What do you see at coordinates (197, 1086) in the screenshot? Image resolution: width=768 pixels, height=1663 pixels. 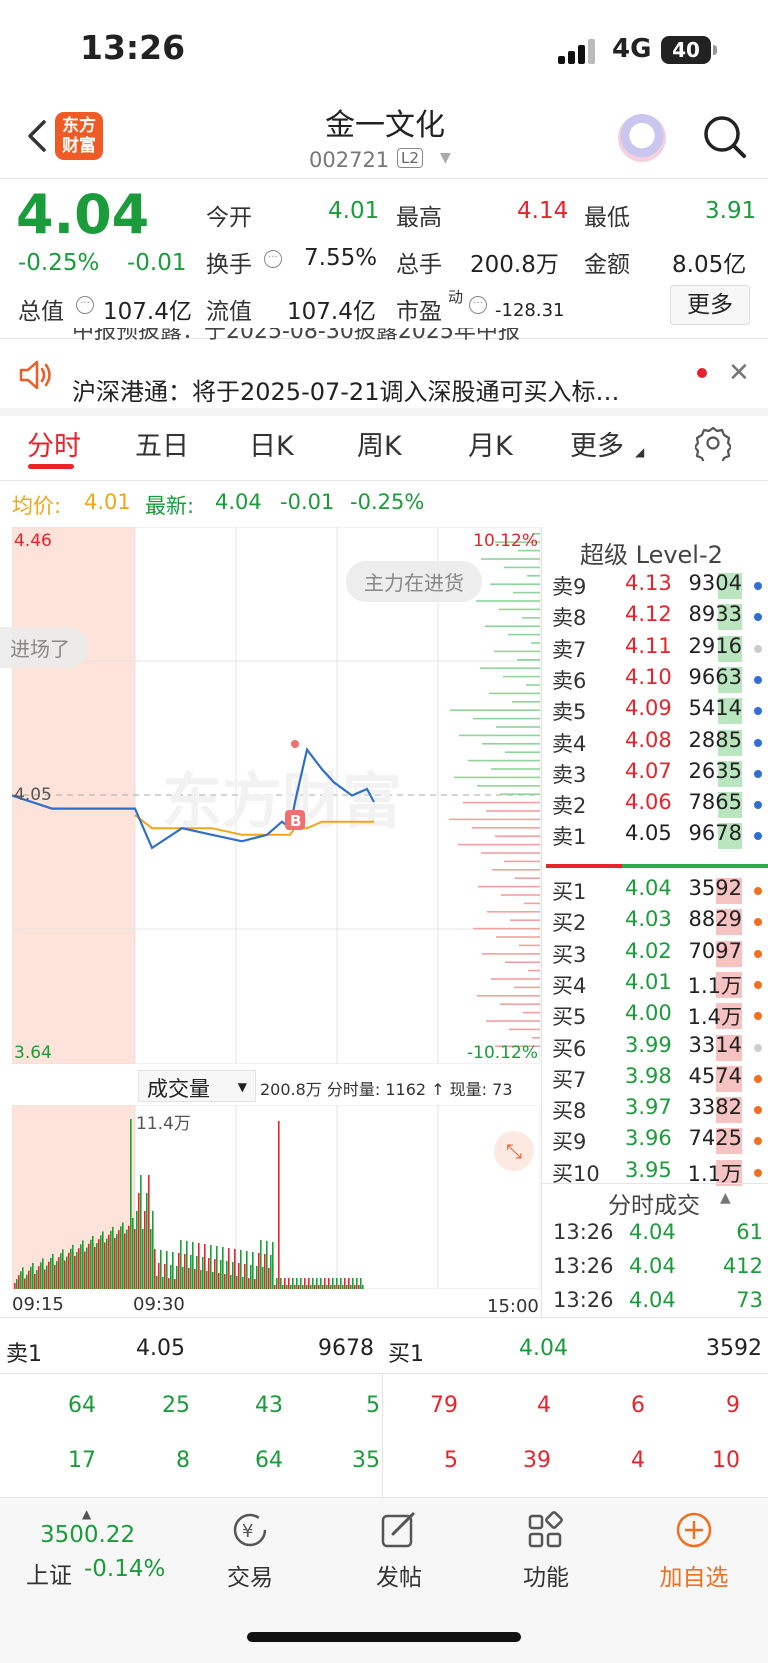 I see `volume-selector: 成交量 ▼` at bounding box center [197, 1086].